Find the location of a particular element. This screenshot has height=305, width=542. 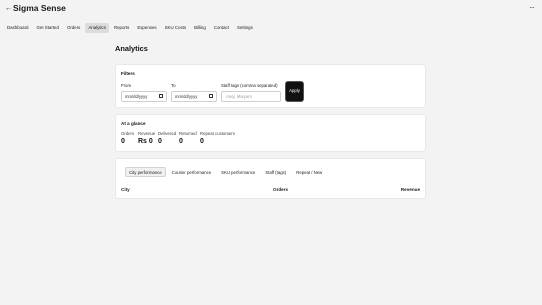

metric-label-returned: Returned is located at coordinates (188, 133).